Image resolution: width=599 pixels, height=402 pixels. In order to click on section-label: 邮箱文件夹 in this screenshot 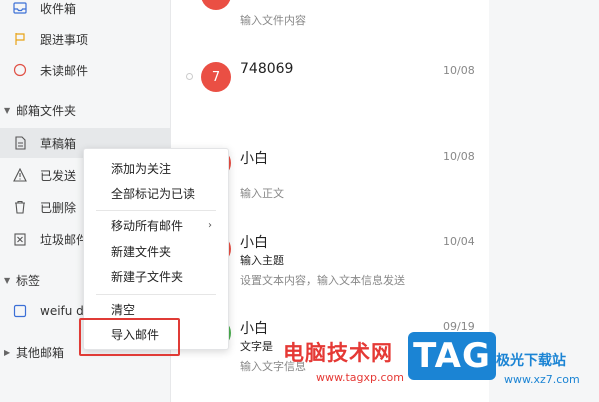, I will do `click(46, 110)`.